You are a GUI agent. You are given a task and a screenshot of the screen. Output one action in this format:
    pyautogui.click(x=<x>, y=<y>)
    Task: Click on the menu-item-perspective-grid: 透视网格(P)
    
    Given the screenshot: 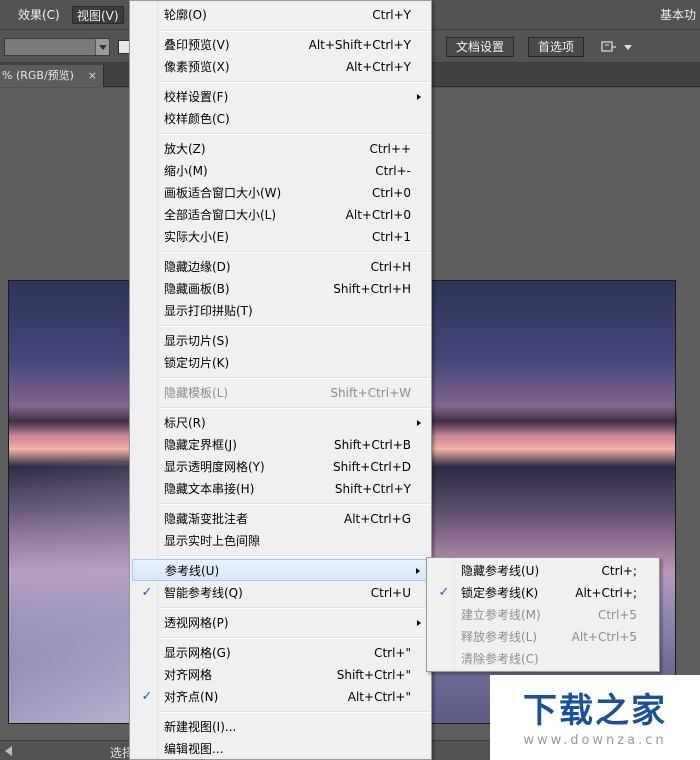 What is the action you would take?
    pyautogui.click(x=280, y=623)
    